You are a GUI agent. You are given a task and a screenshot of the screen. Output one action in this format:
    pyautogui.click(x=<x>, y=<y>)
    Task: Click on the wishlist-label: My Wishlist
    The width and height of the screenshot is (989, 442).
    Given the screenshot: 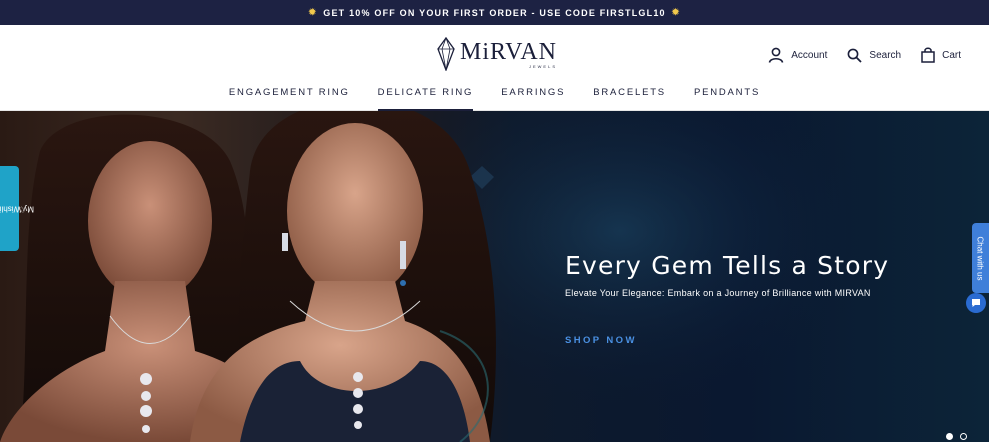 What is the action you would take?
    pyautogui.click(x=17, y=208)
    